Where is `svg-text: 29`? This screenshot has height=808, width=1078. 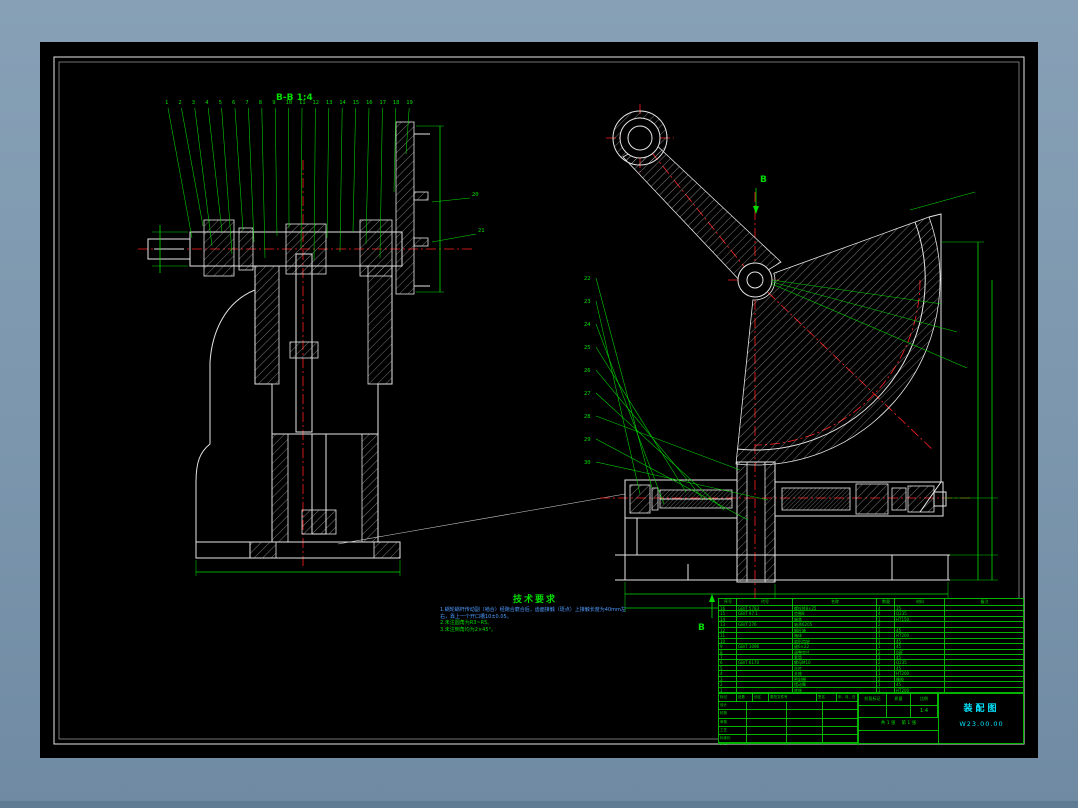 svg-text: 29 is located at coordinates (587, 440).